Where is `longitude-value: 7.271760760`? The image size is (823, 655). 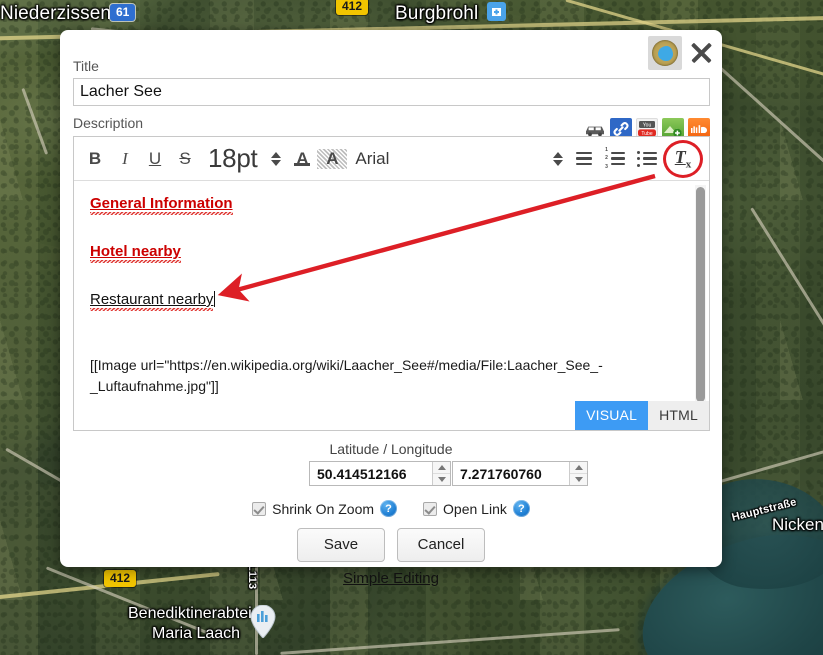
longitude-value: 7.271760760 is located at coordinates (511, 473).